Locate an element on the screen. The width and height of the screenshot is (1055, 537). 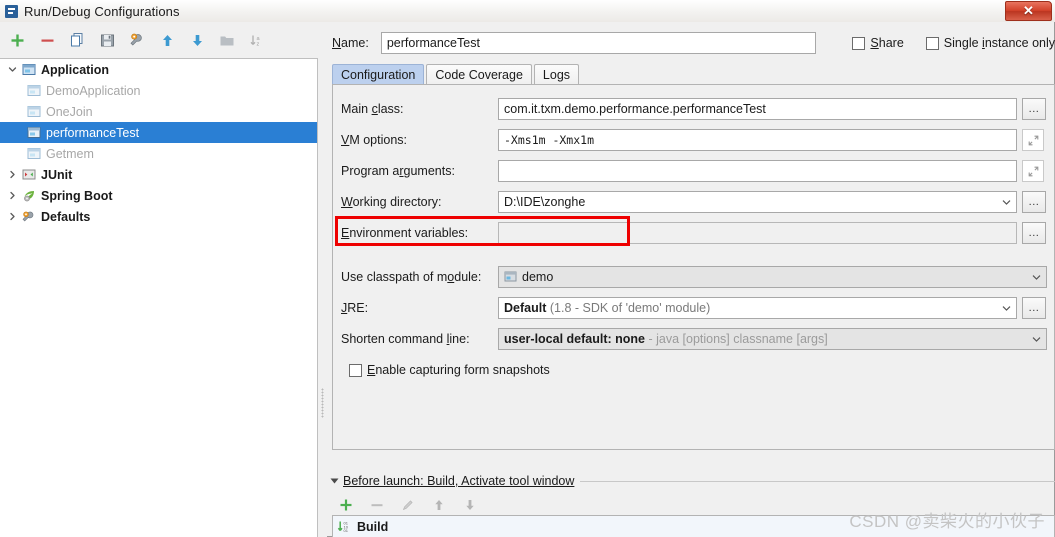
configurations-toolbar: a z is located at coordinates (159, 40).